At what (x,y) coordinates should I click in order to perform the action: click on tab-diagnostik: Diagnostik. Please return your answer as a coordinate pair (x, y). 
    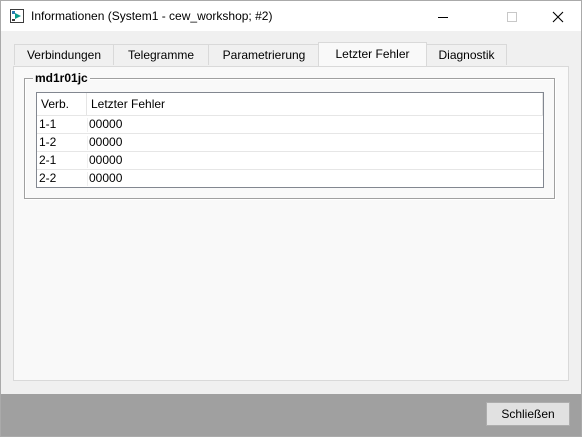
    Looking at the image, I should click on (466, 54).